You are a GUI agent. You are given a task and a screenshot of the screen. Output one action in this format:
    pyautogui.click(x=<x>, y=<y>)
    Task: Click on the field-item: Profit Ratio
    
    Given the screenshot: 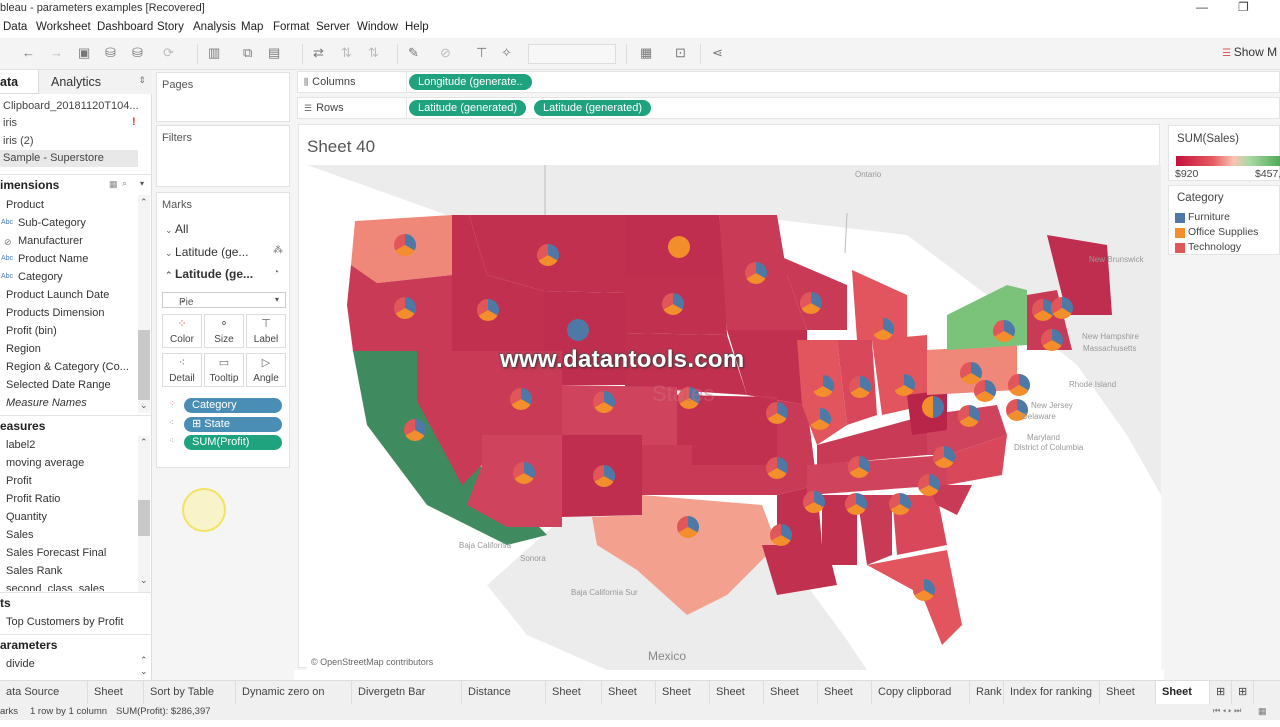 What is the action you would take?
    pyautogui.click(x=33, y=499)
    